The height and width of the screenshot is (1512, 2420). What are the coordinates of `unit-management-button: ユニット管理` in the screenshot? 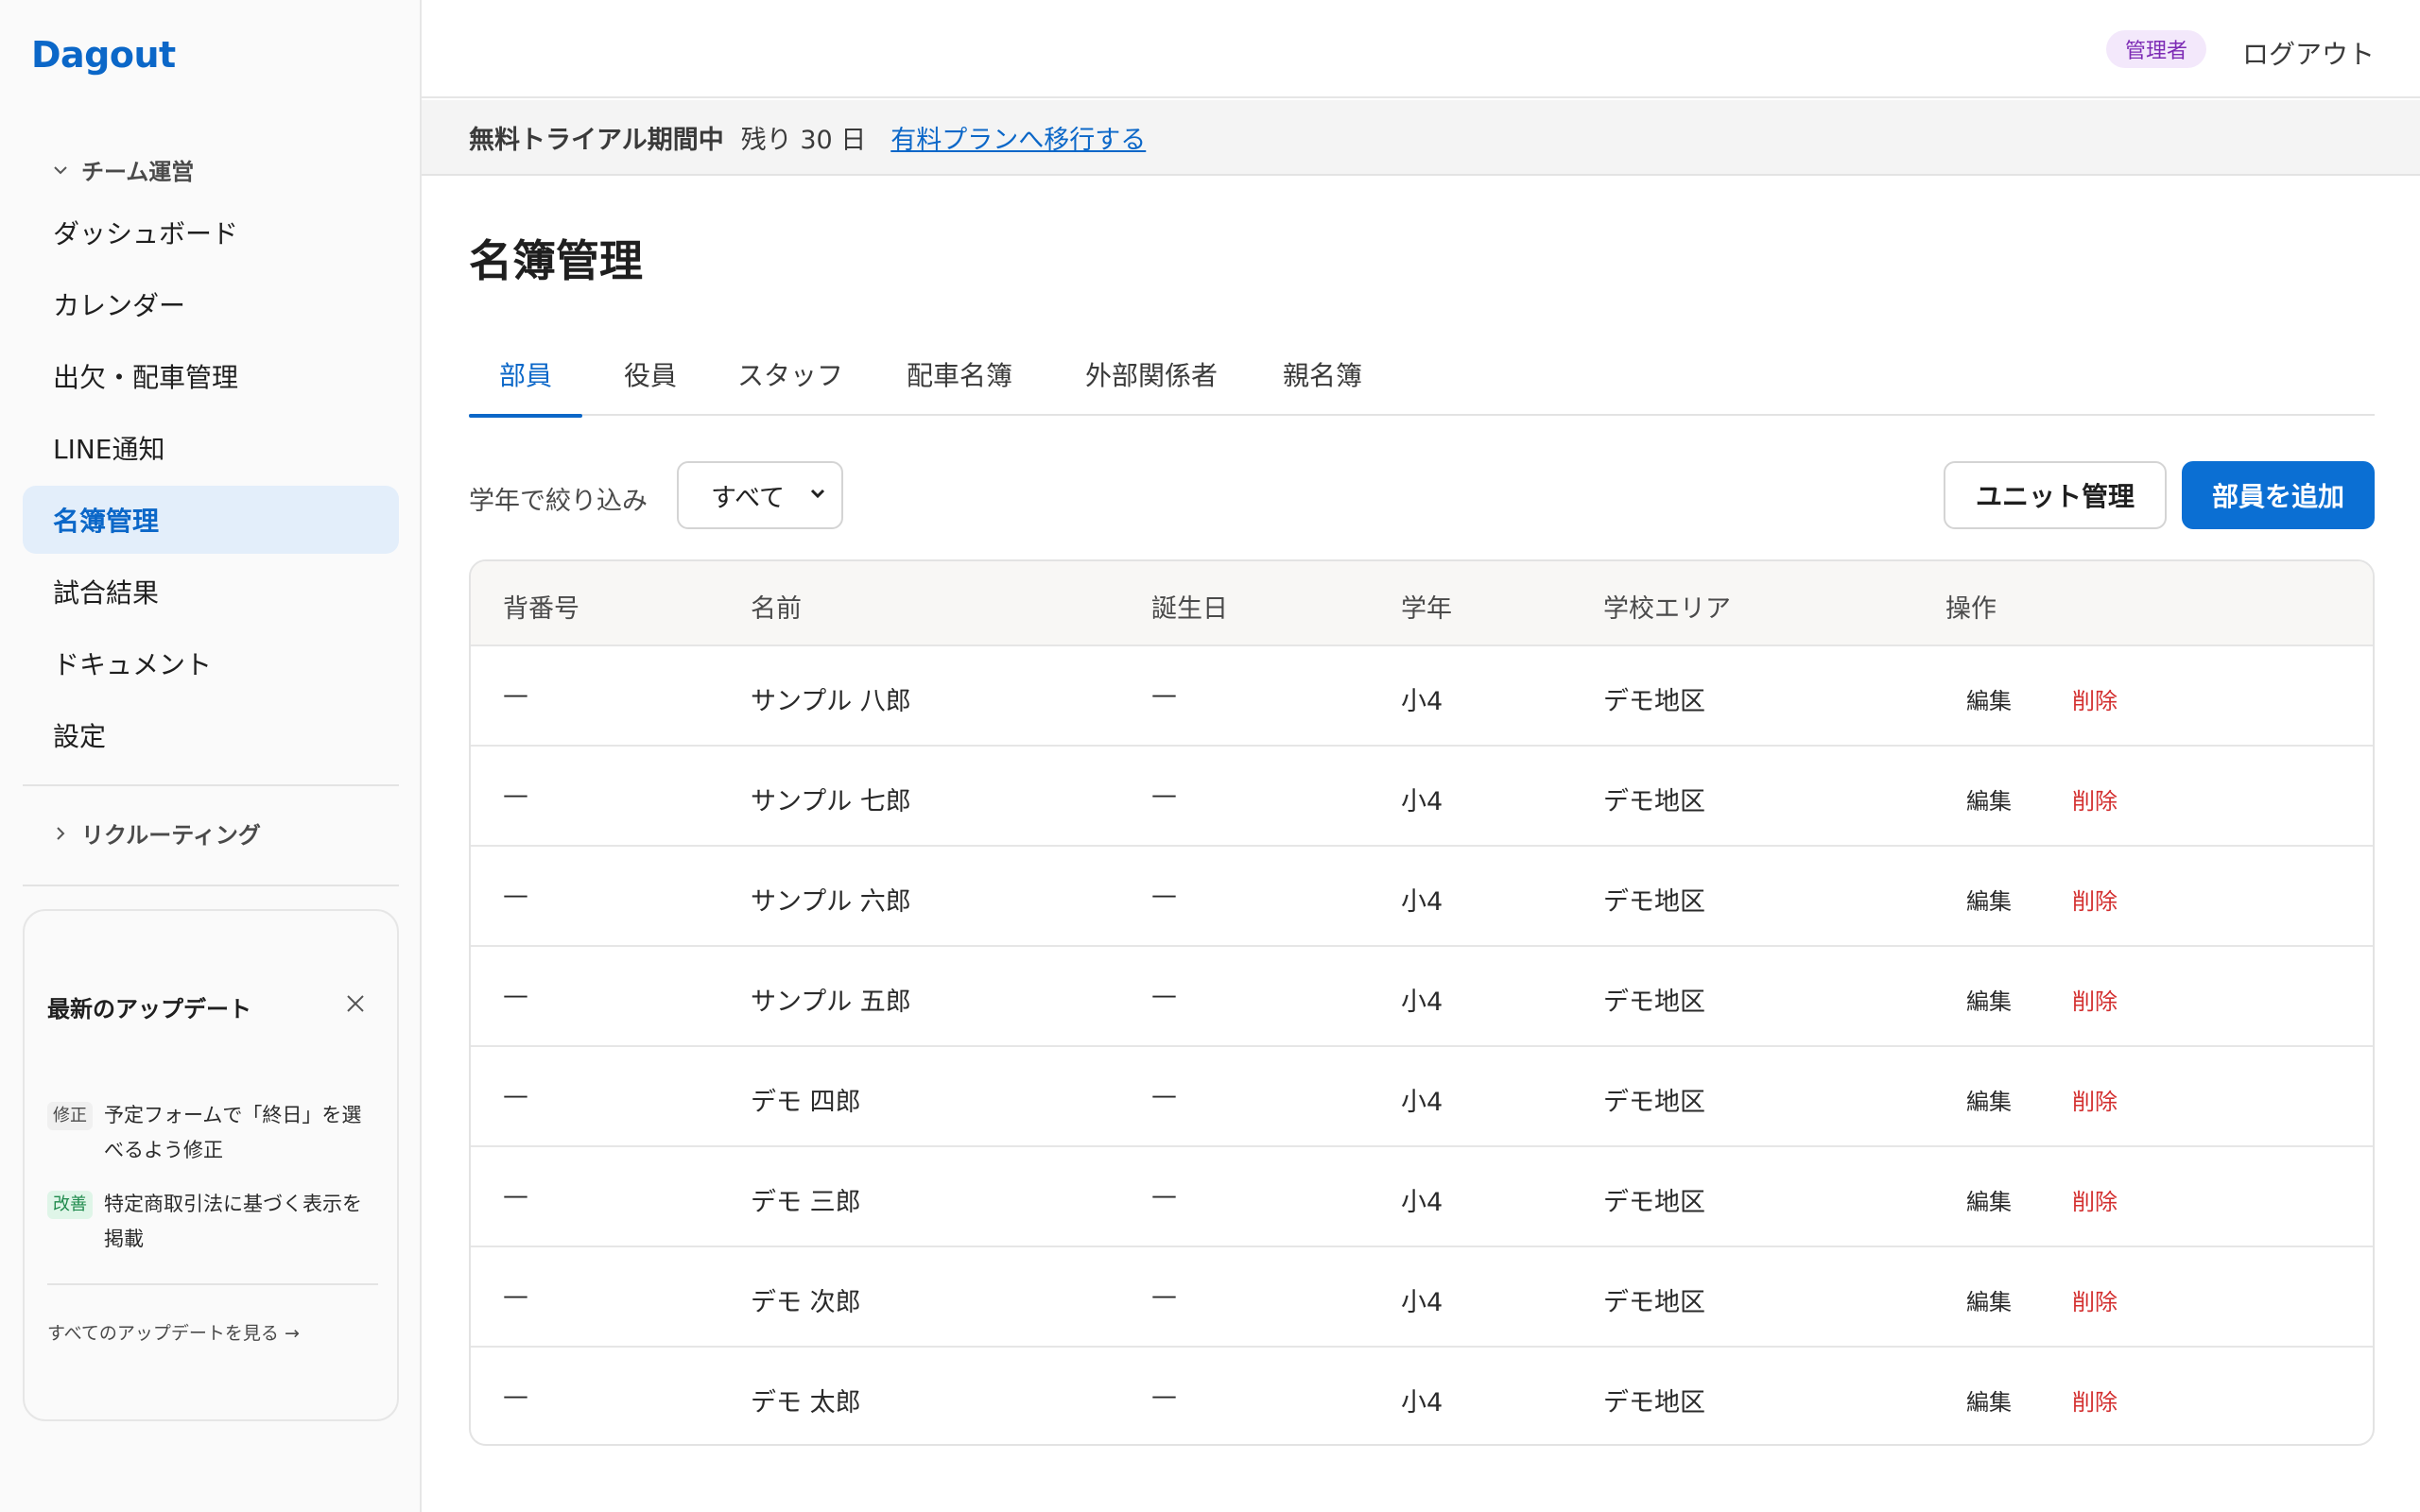 It's located at (2055, 495).